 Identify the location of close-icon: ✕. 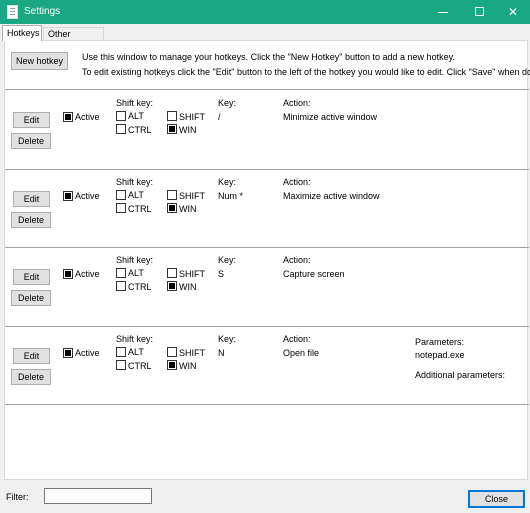
(513, 12).